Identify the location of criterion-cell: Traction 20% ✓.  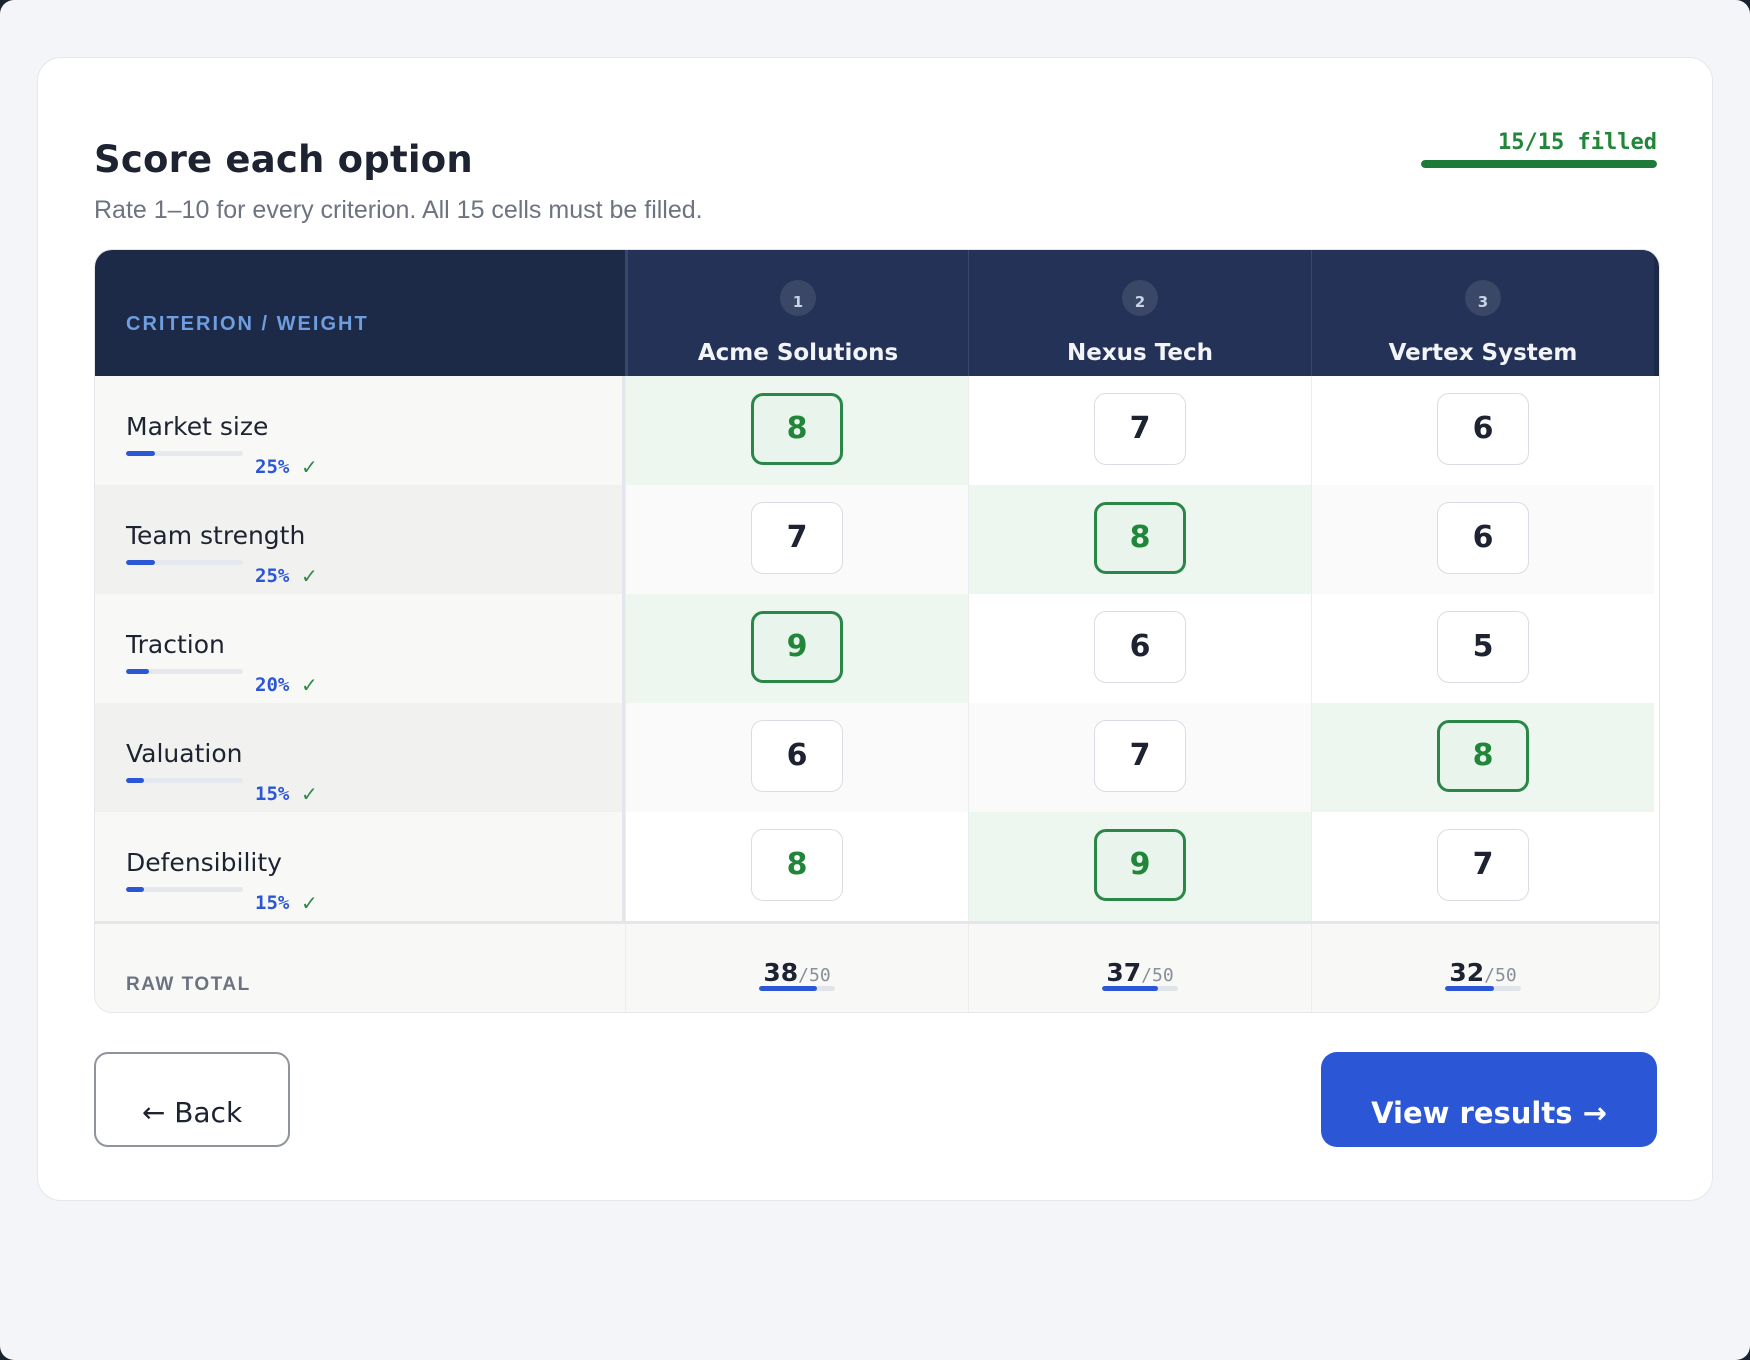
(360, 648).